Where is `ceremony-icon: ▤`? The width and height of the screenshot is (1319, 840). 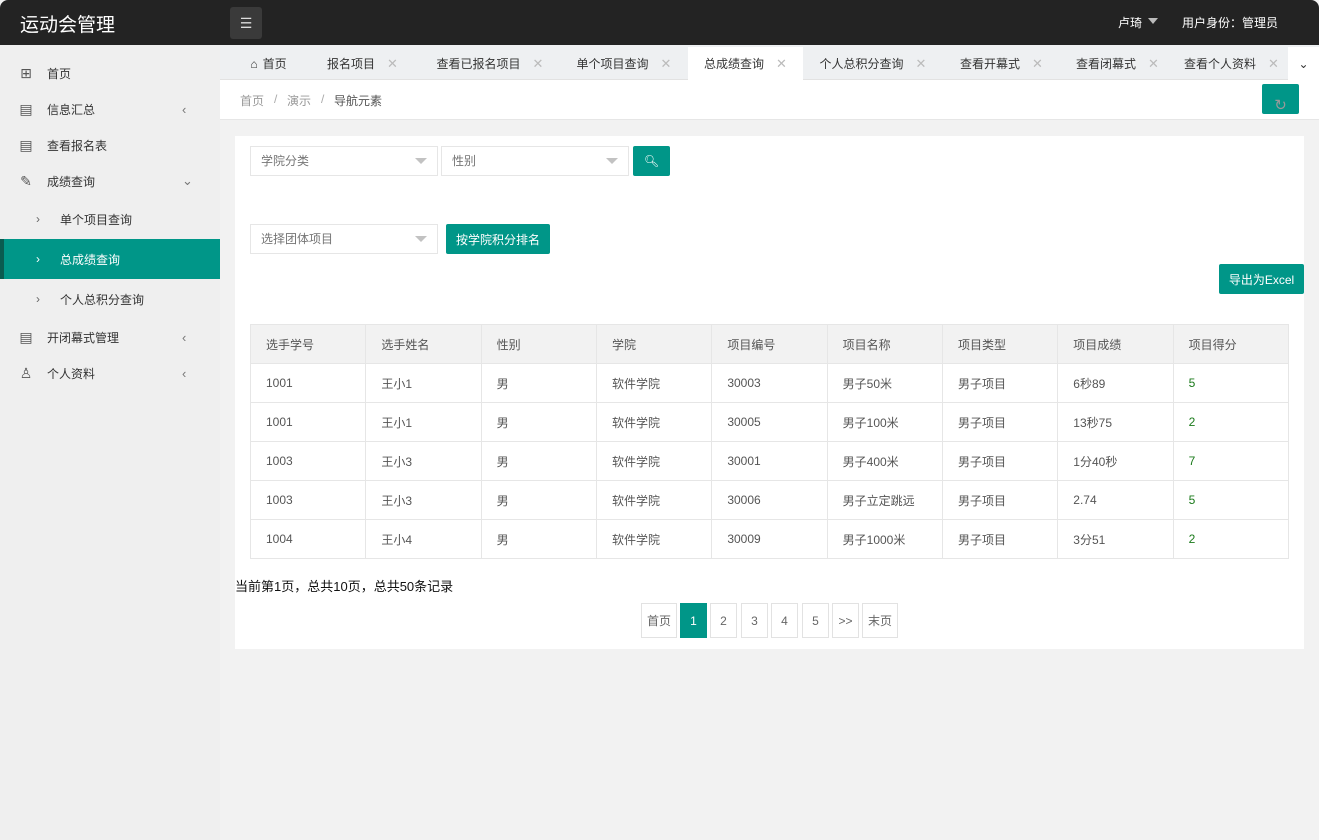
ceremony-icon: ▤ is located at coordinates (26, 337).